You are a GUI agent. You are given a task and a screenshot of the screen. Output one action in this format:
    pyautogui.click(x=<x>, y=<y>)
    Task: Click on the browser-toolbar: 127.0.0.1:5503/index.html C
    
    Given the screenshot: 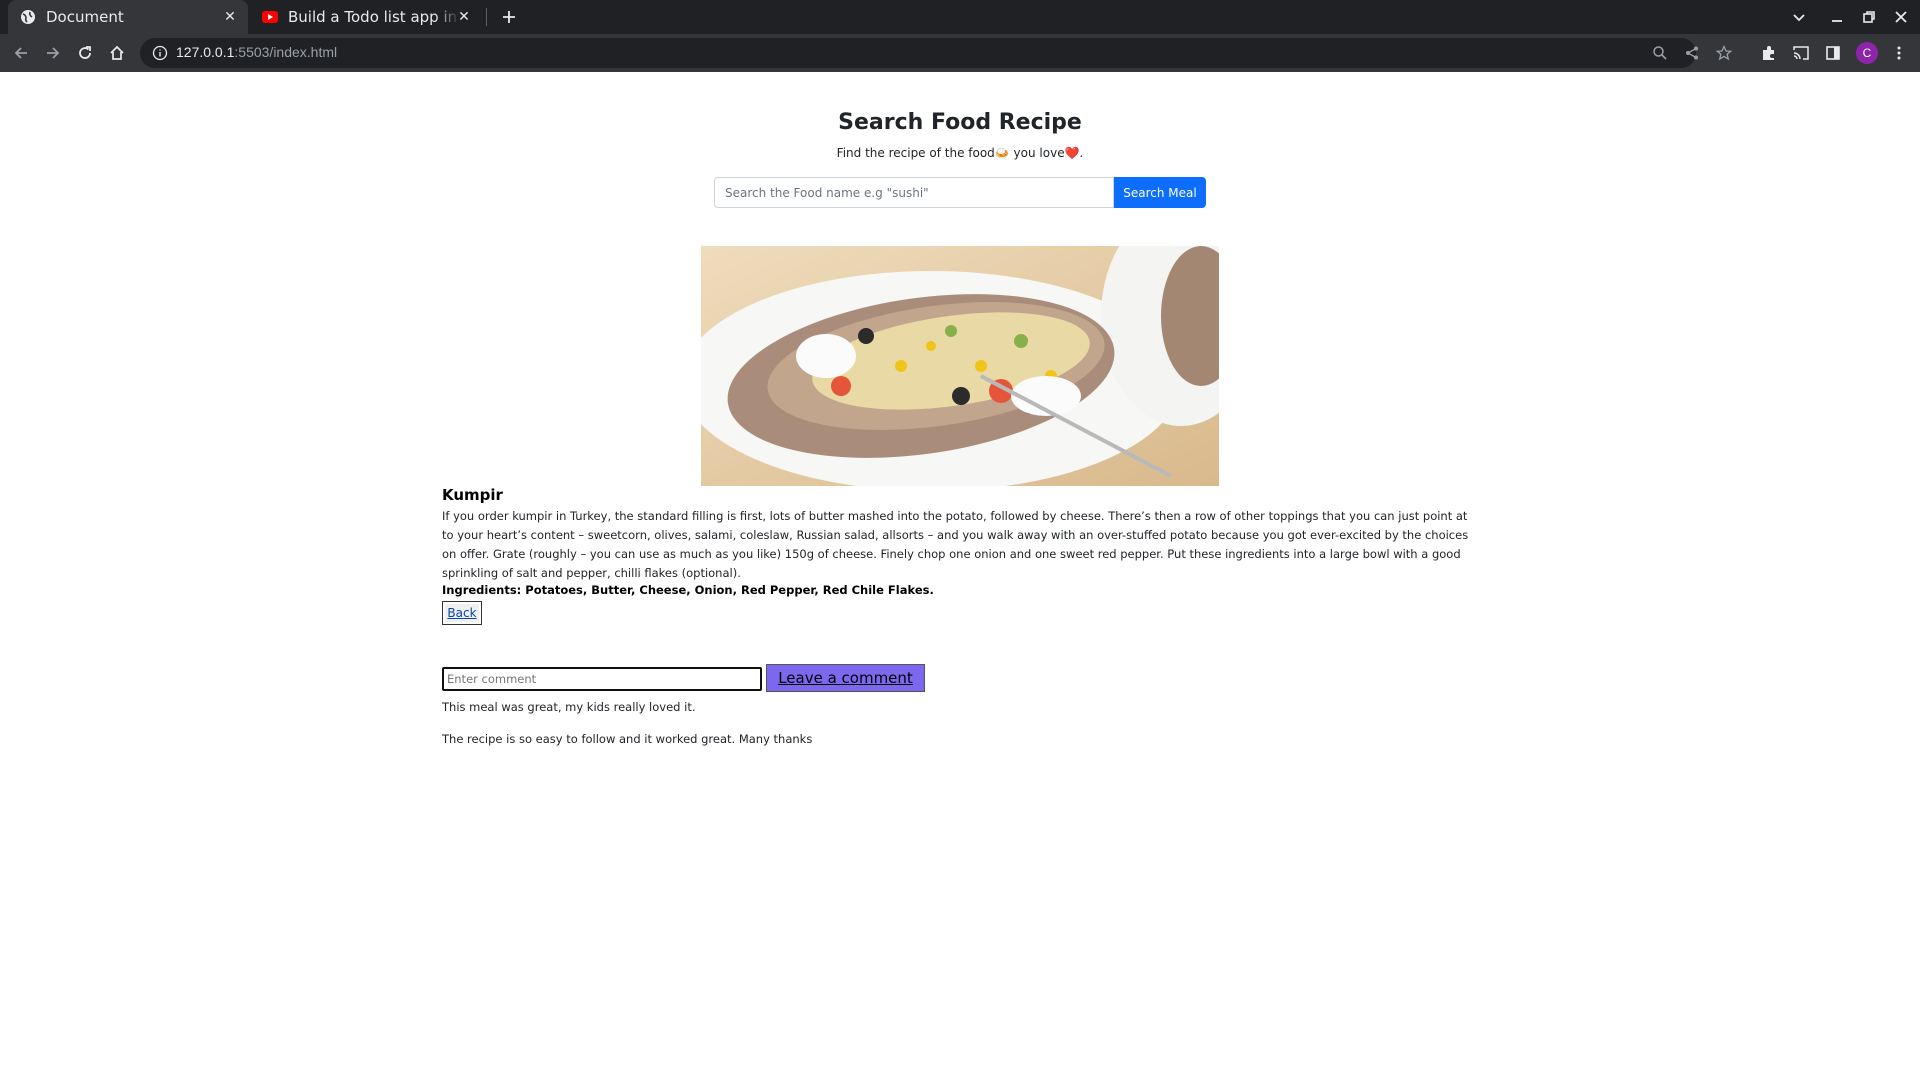 What is the action you would take?
    pyautogui.click(x=960, y=53)
    